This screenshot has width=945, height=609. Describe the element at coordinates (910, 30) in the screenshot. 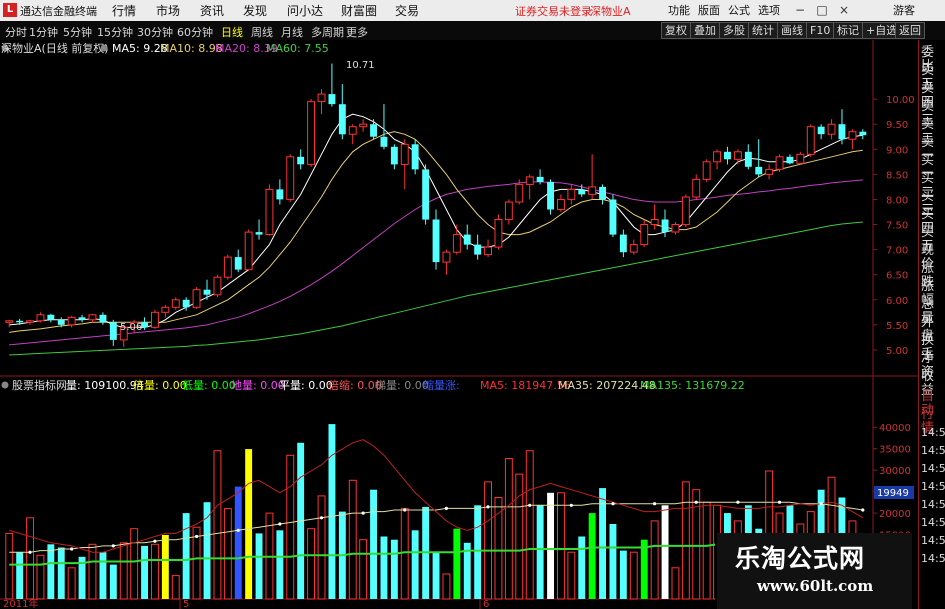

I see `back-button: 返回` at that location.